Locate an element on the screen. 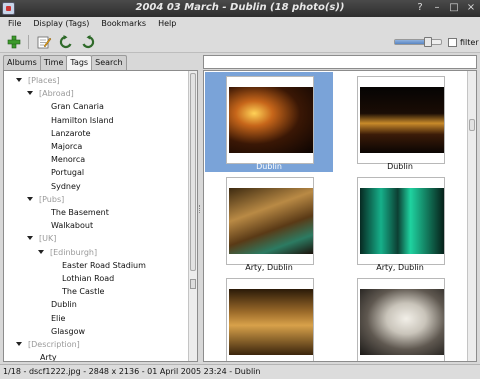  tree-item: Gran Canaria is located at coordinates (77, 106).